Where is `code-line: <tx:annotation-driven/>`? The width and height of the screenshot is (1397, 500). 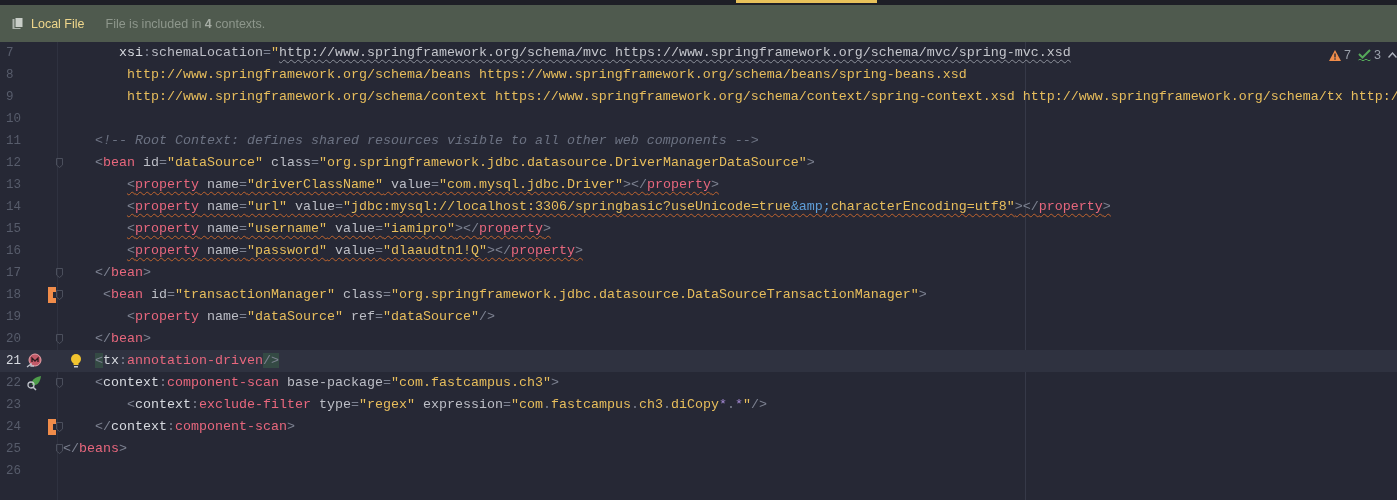 code-line: <tx:annotation-driven/> is located at coordinates (187, 361).